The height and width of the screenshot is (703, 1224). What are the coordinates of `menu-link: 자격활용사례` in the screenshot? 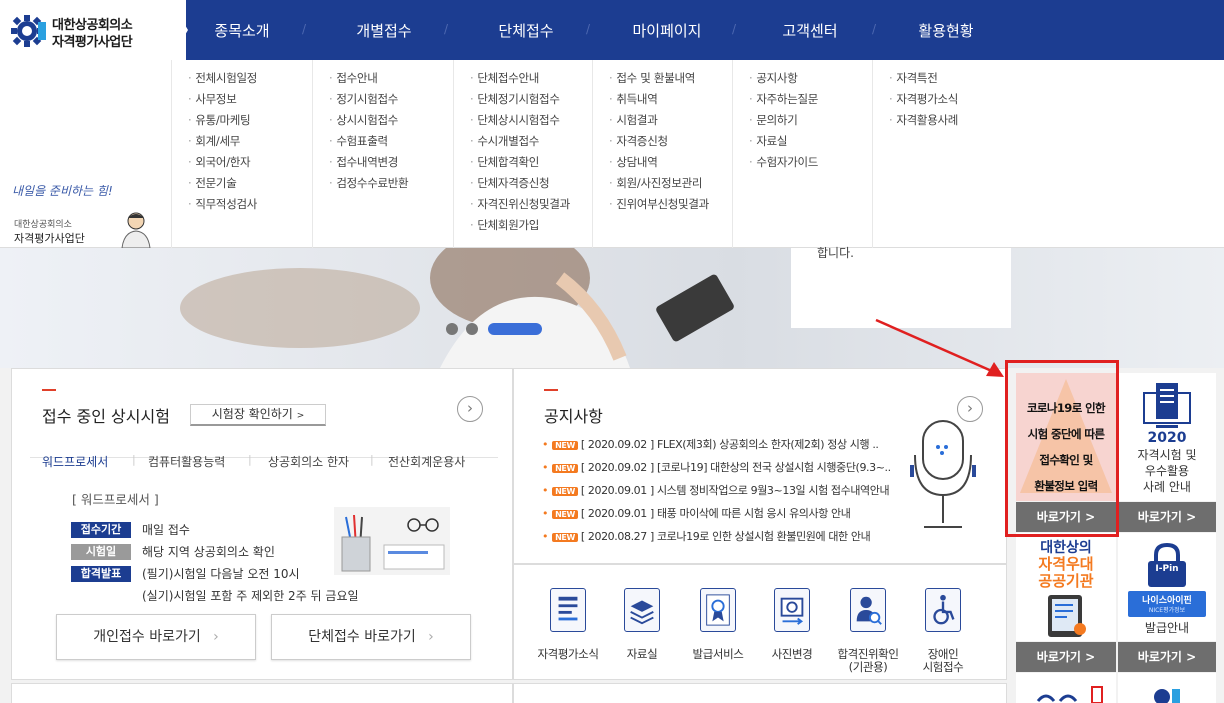 It's located at (1056, 120).